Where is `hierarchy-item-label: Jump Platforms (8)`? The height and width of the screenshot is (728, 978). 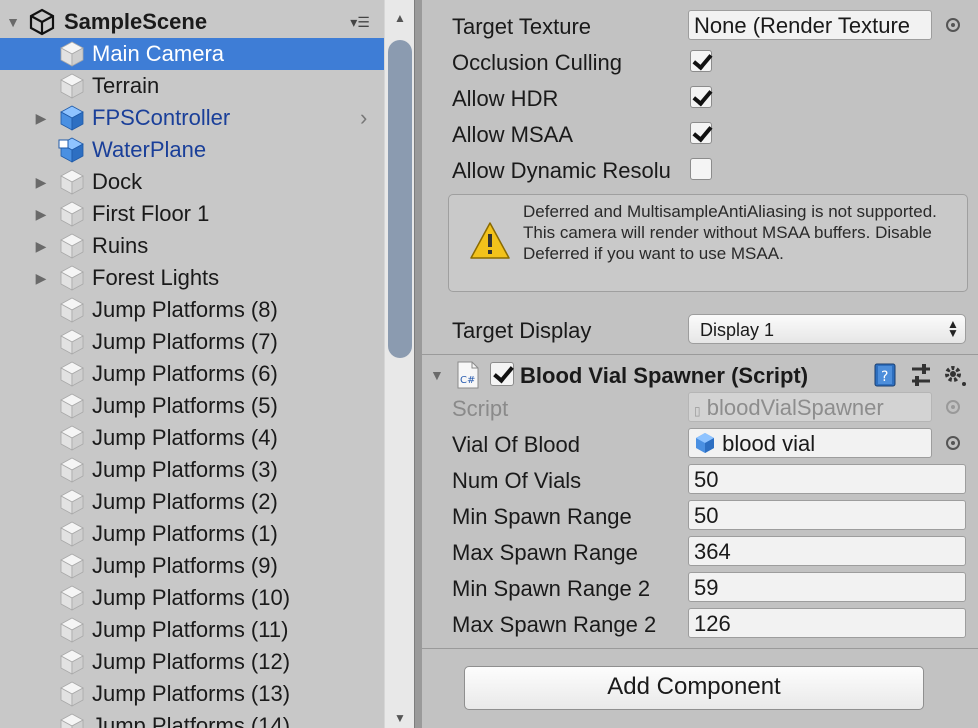 hierarchy-item-label: Jump Platforms (8) is located at coordinates (185, 309).